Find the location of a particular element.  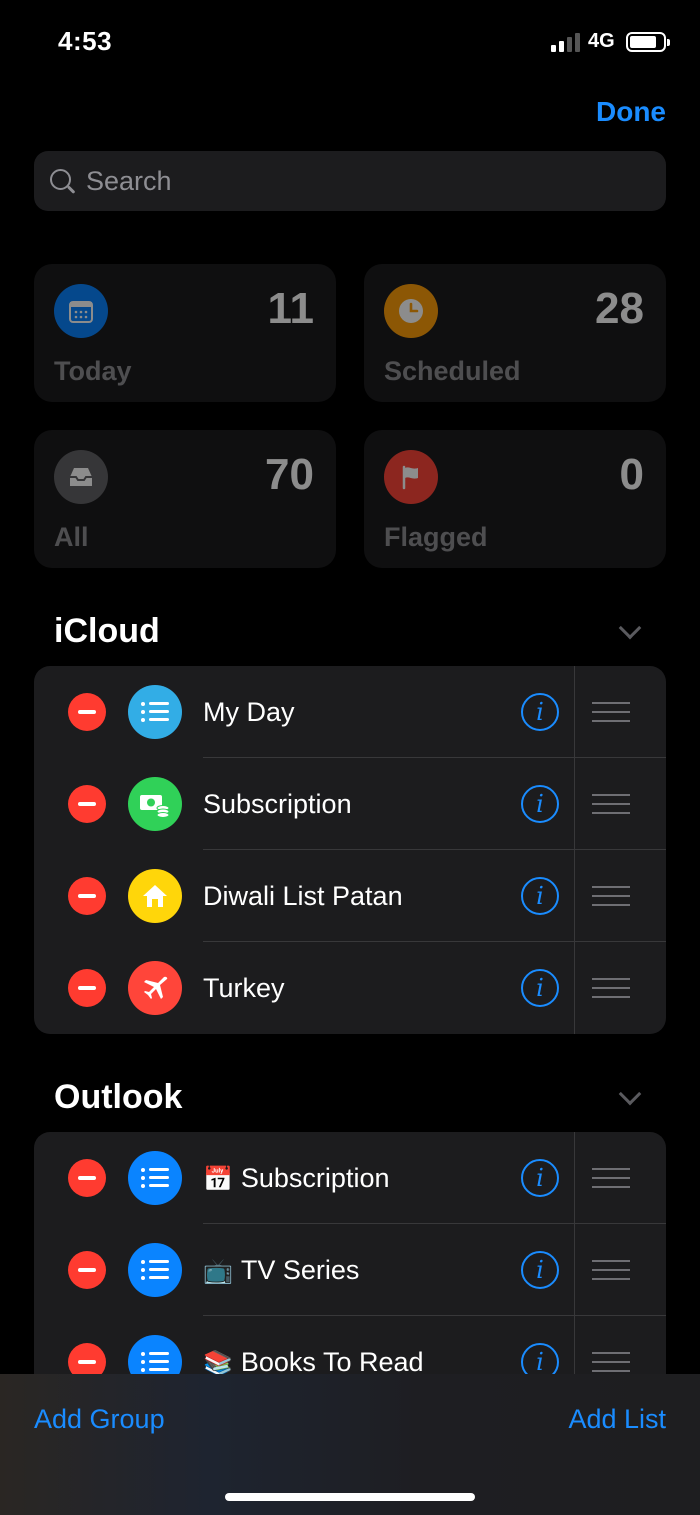

list-row-outlook-subscription: 📅 Subscription i is located at coordinates (350, 1178).